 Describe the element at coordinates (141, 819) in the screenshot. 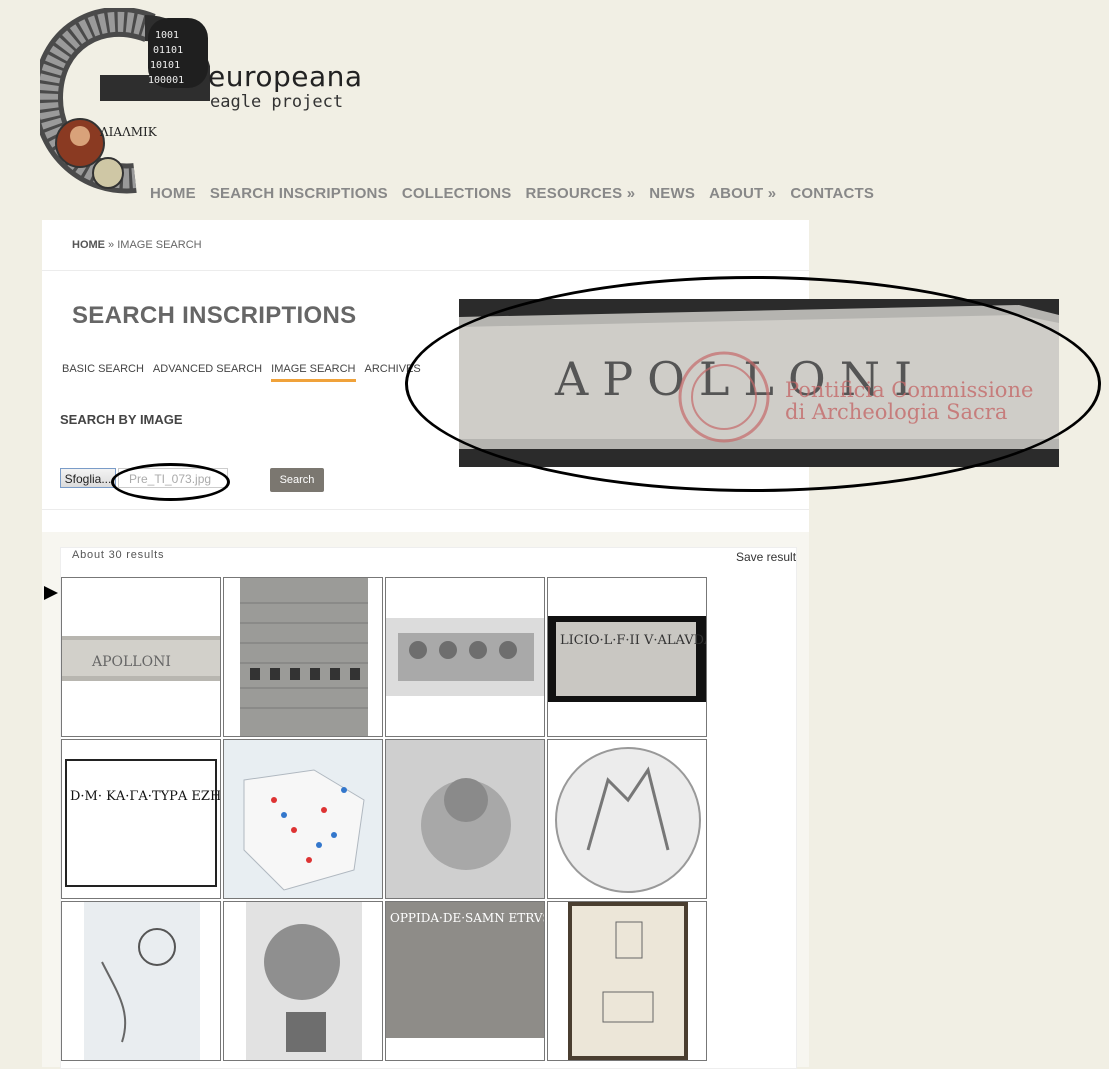

I see `result-thumb-5: D·M· ΚΑ·ΓΑ·ΤΥΡΑ ΕΖΗΓΕΝΕΗ ΝΕ·Μ·Ε·ΗΜΙΖ` at that location.